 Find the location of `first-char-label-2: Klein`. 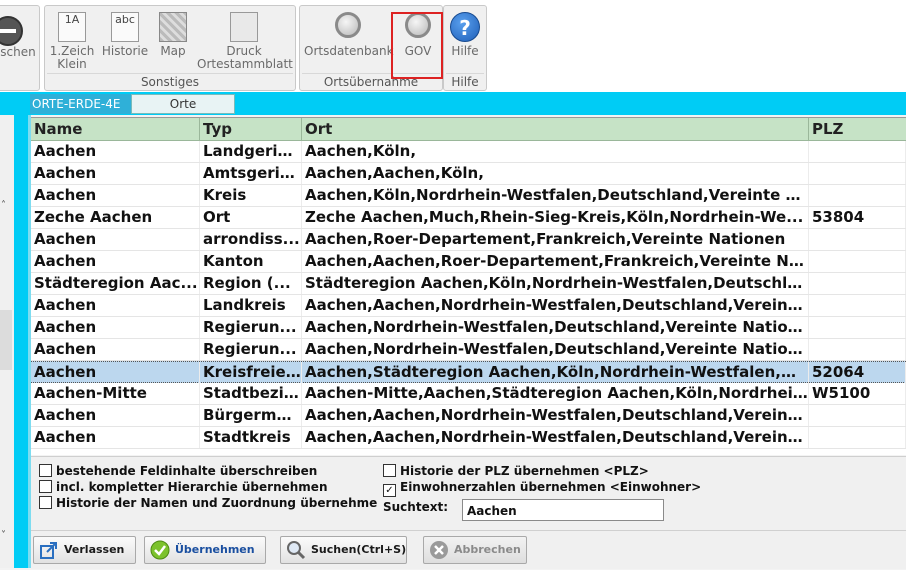

first-char-label-2: Klein is located at coordinates (72, 64).